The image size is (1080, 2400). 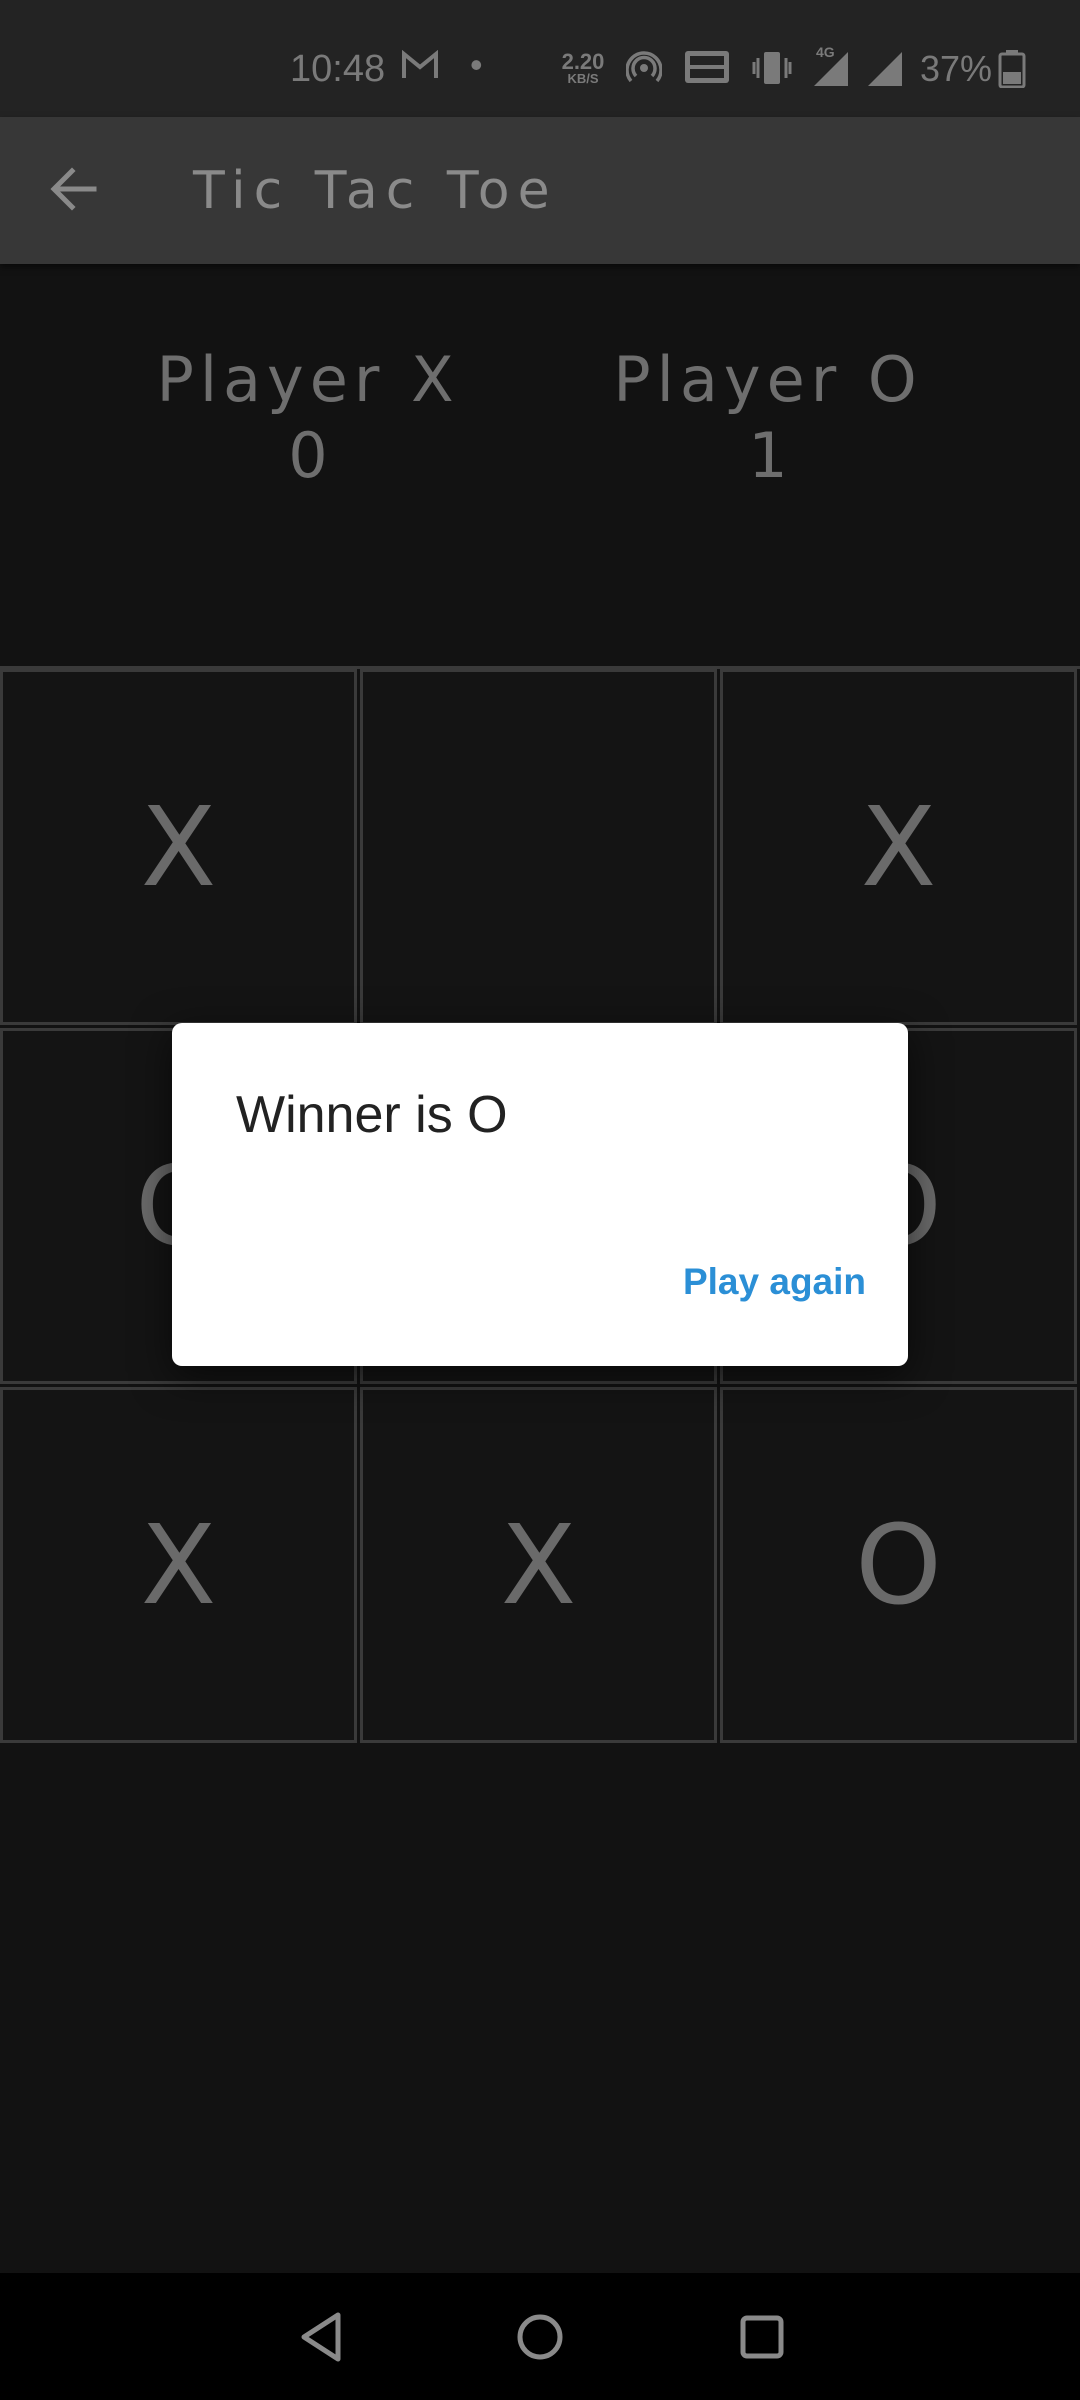 I want to click on dialog-title: Winner is O, so click(x=372, y=1115).